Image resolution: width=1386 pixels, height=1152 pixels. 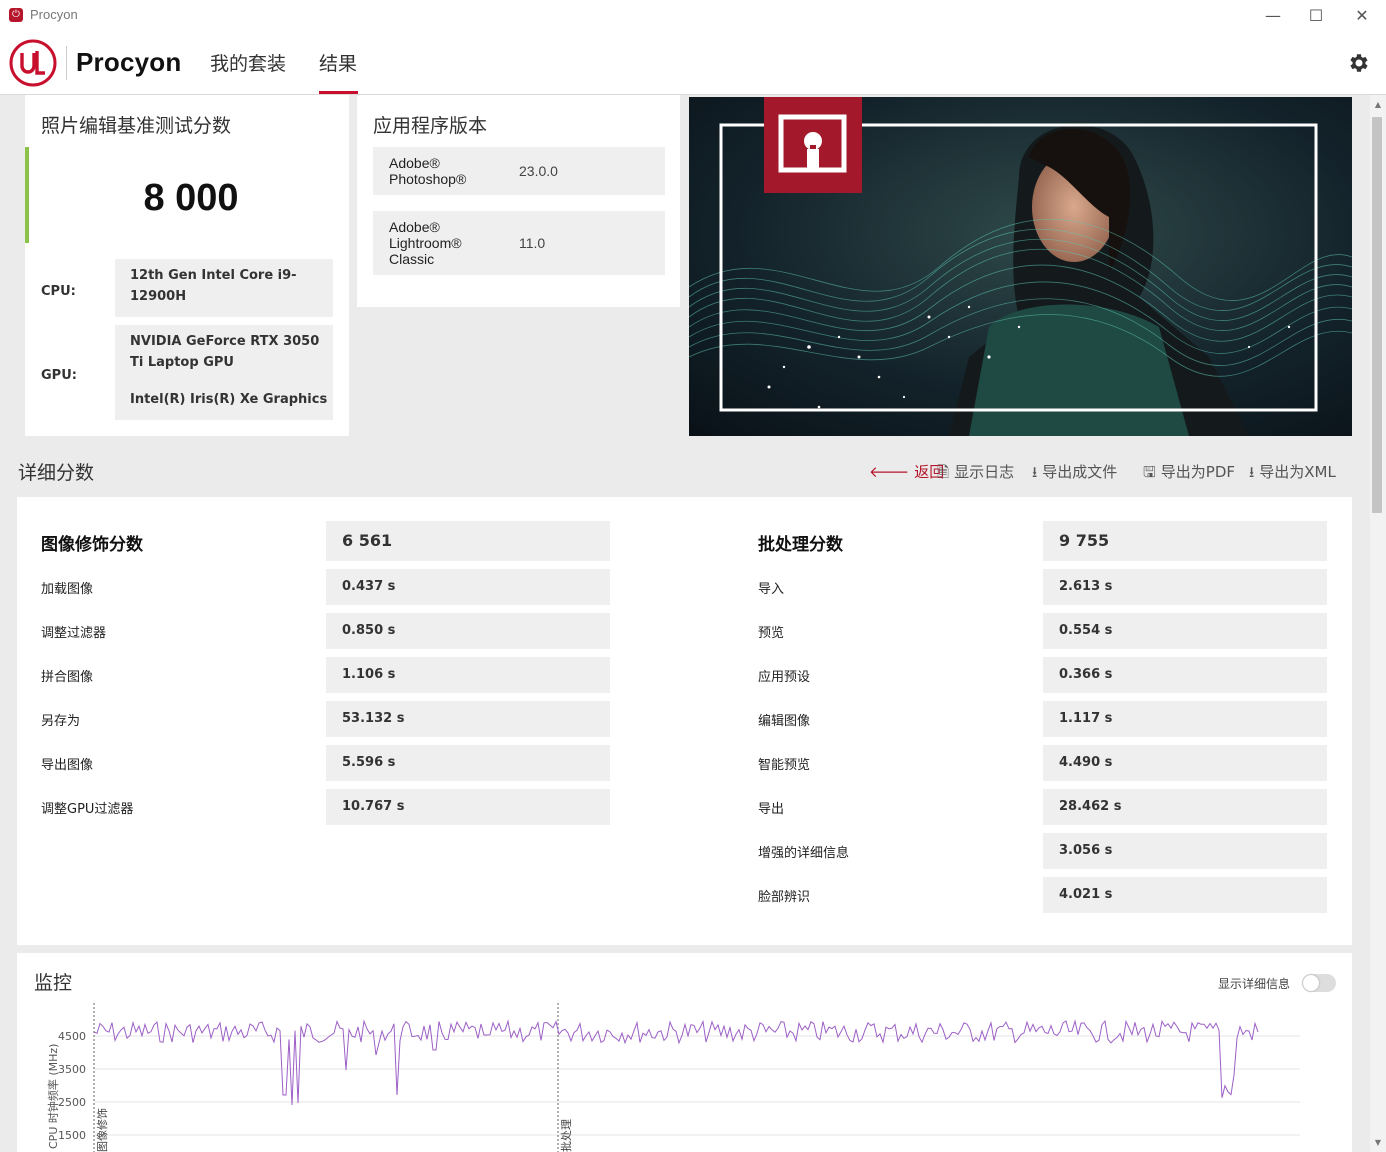 What do you see at coordinates (1020, 266) in the screenshot?
I see `benchmark-hero-image` at bounding box center [1020, 266].